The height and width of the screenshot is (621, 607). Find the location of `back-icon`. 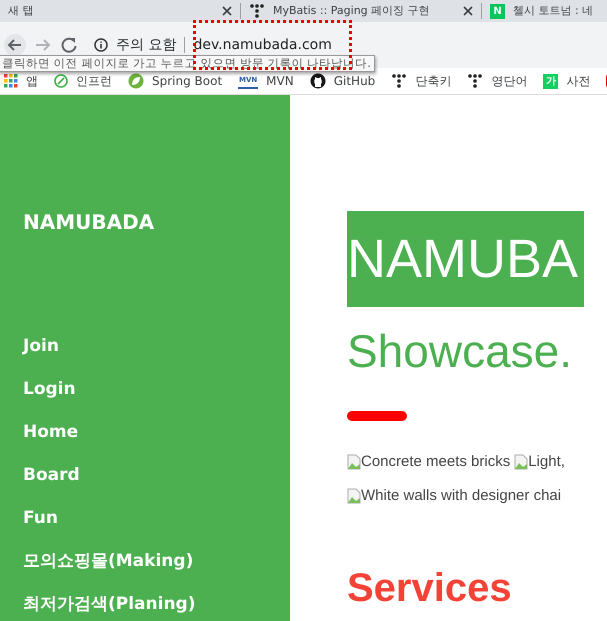

back-icon is located at coordinates (15, 45).